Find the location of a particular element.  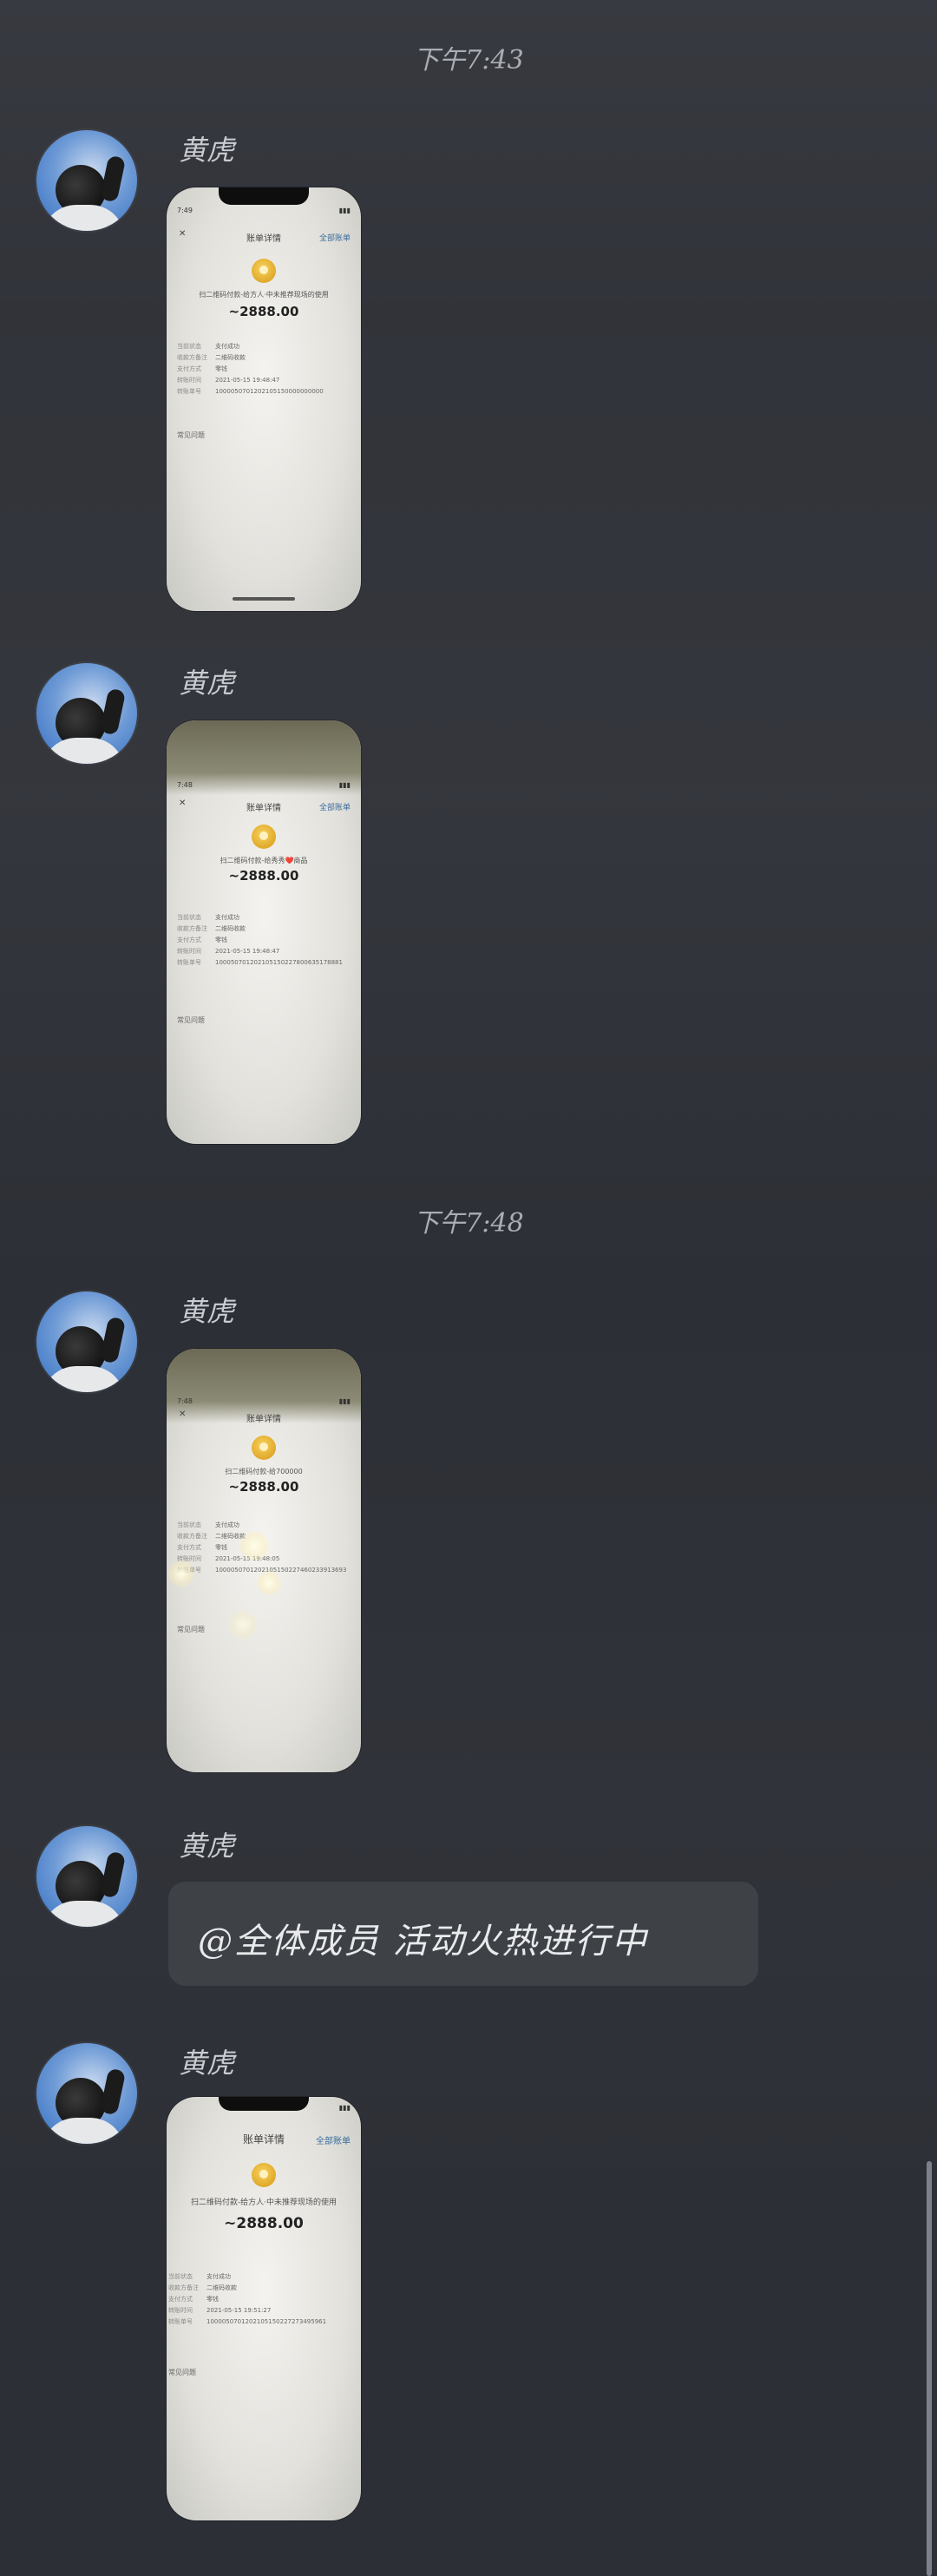

bill-description: 扫二维码付款-给秀秀❤️商品 is located at coordinates (264, 860).